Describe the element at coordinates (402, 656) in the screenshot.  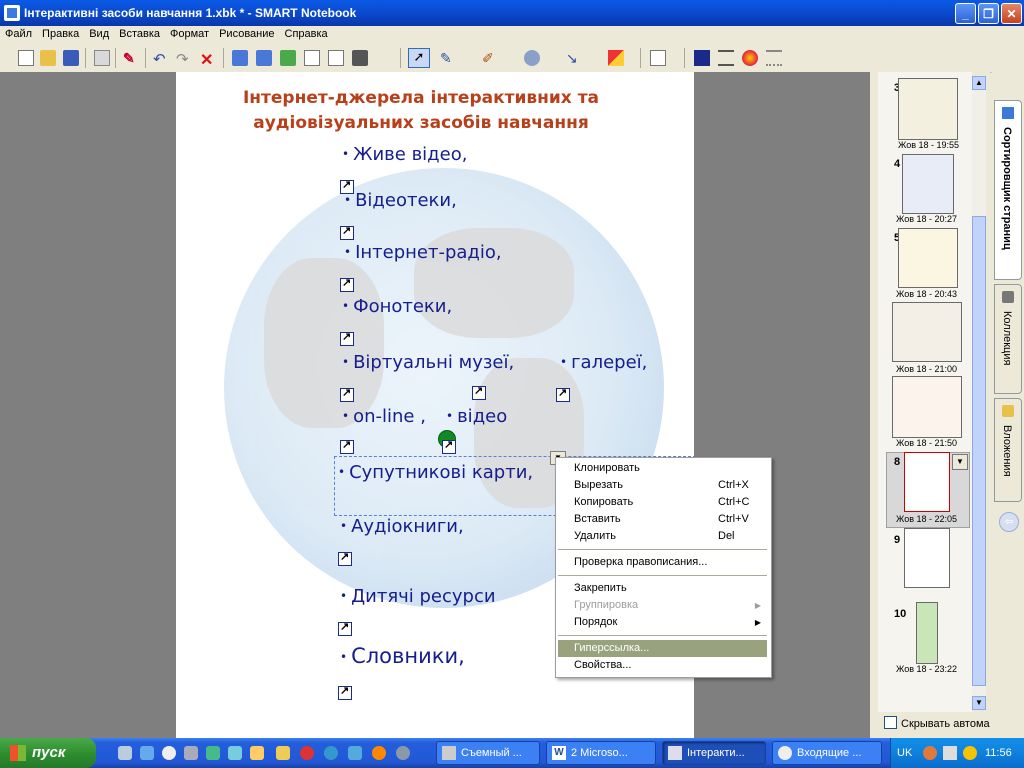
I see `list-item: • Словники,` at that location.